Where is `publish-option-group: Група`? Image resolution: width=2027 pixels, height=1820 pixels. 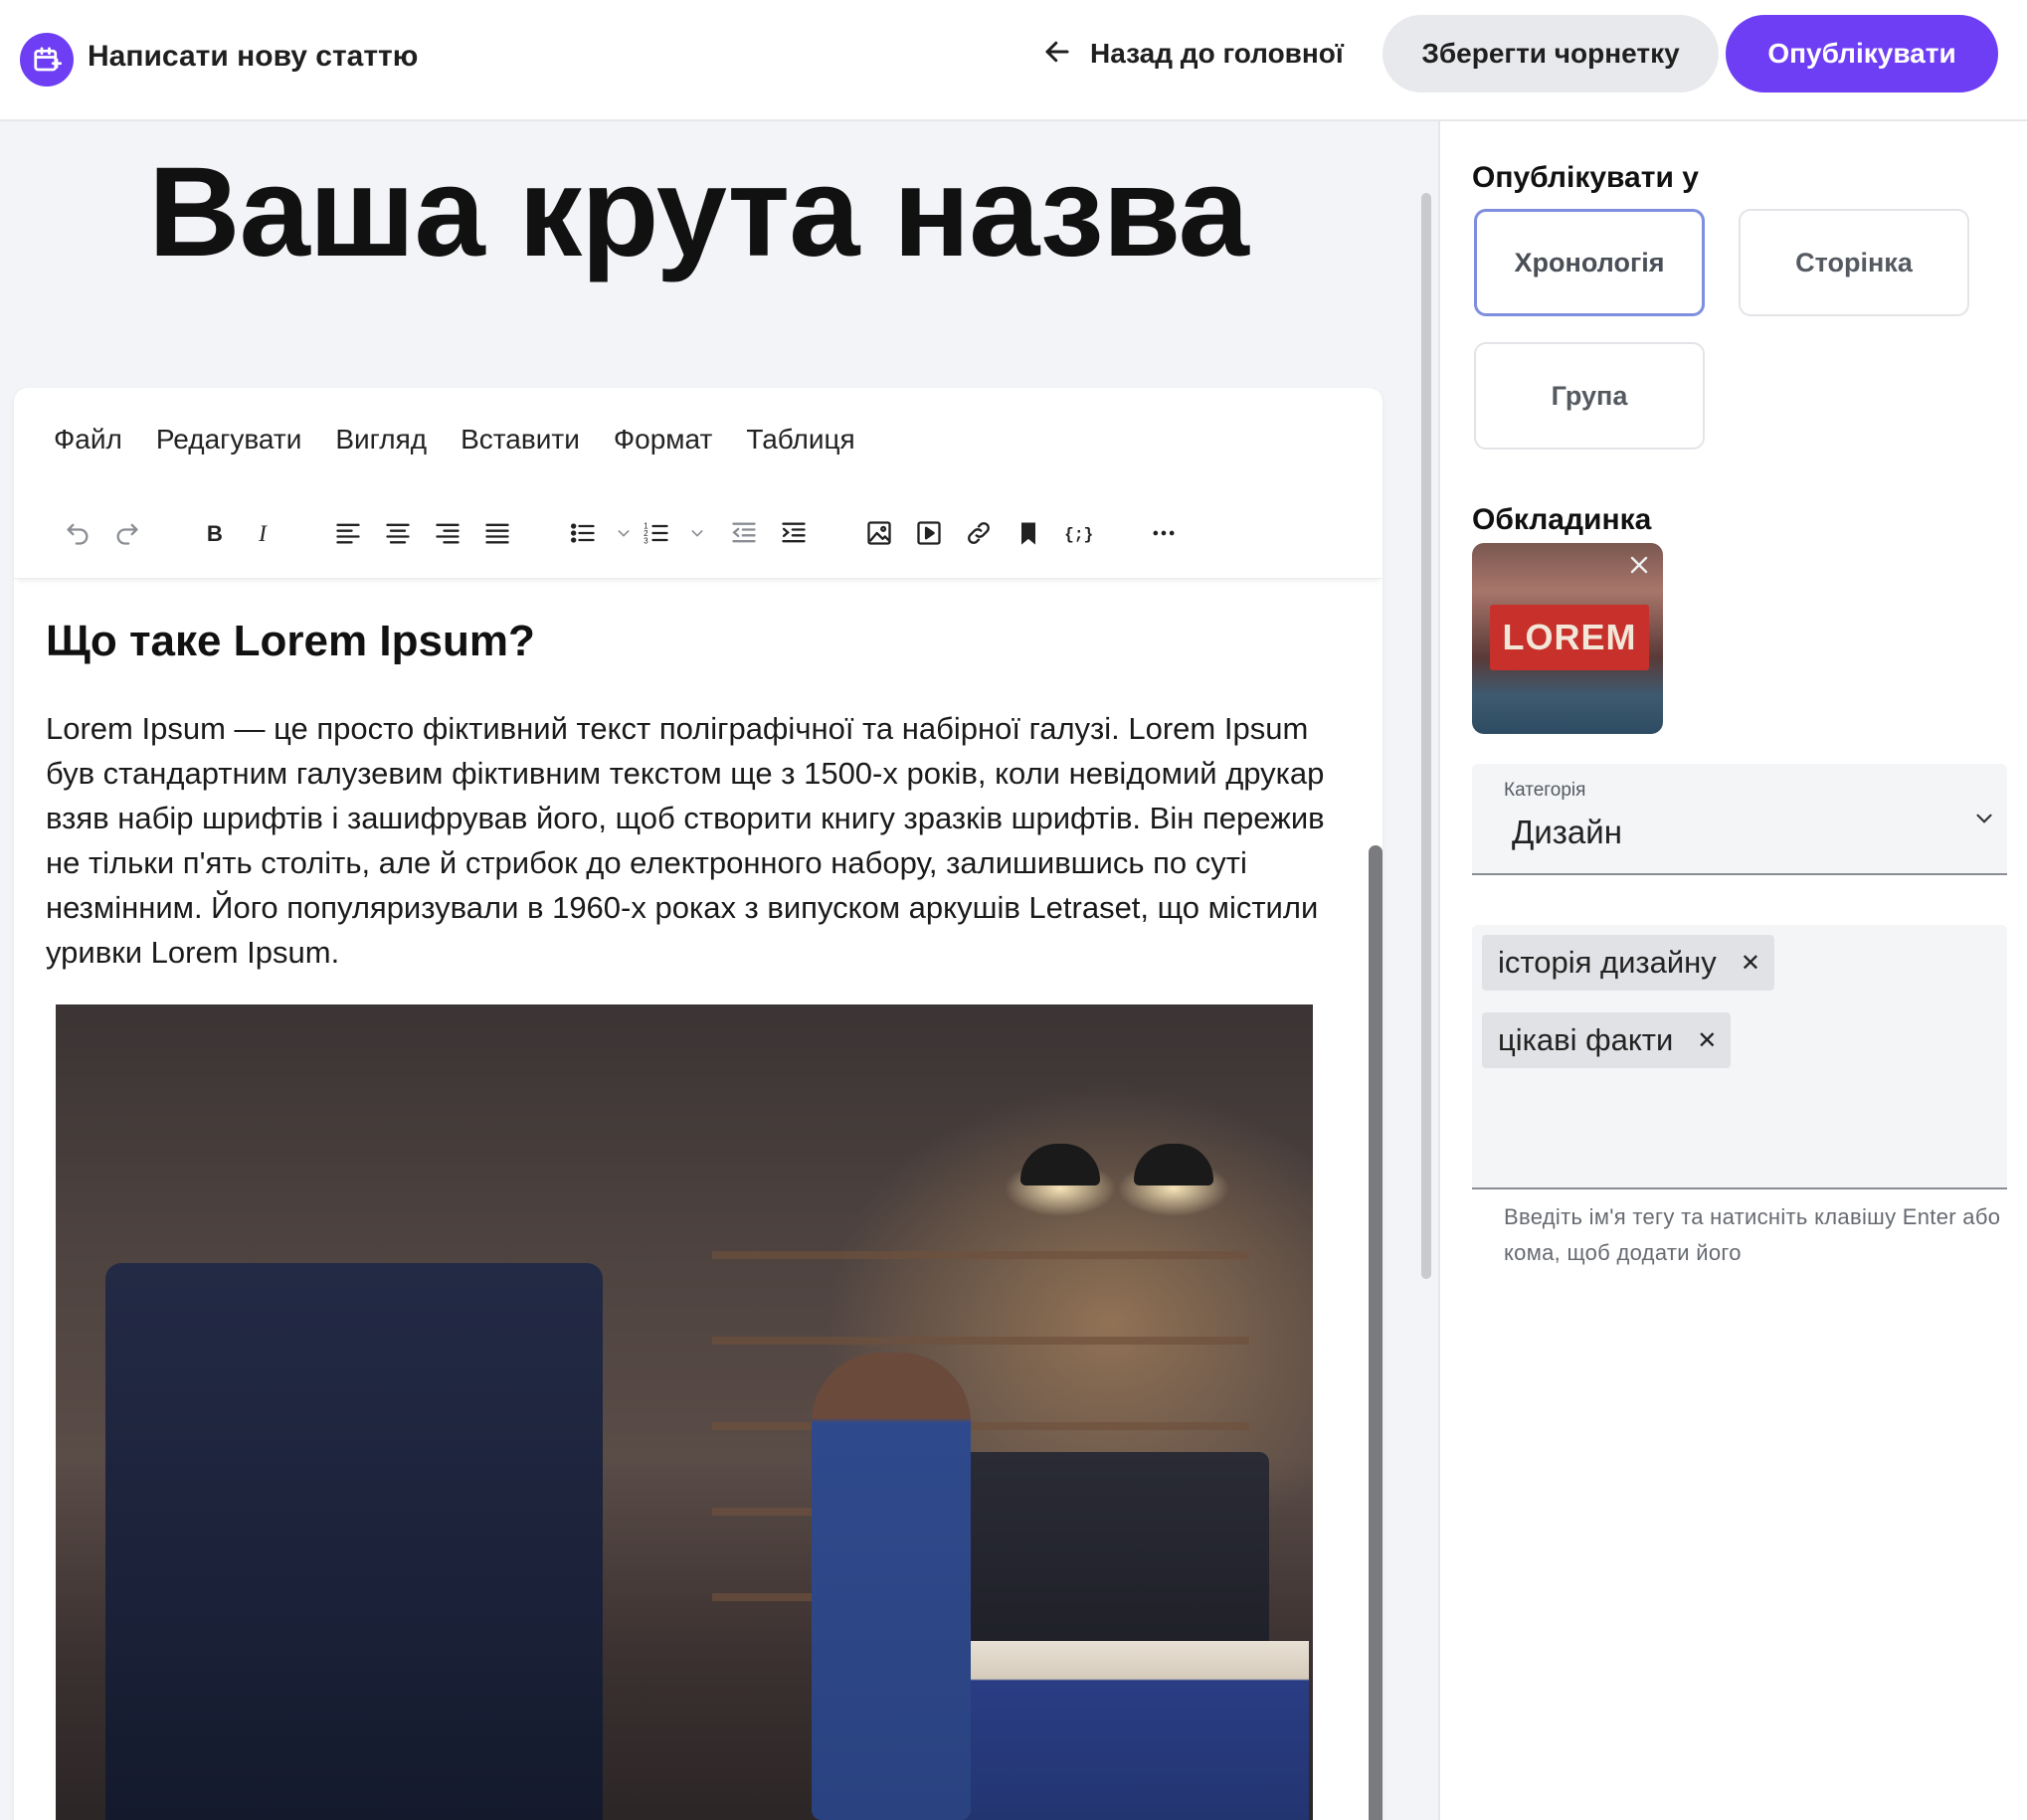
publish-option-group: Група is located at coordinates (1590, 396).